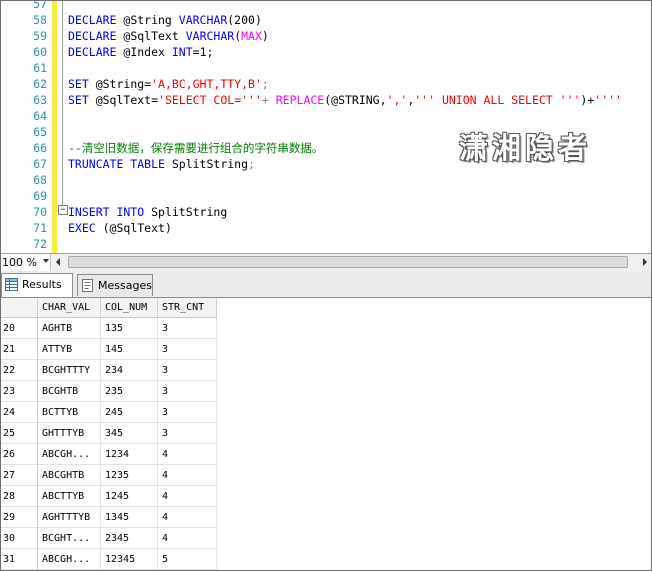  I want to click on table-row: 20 AGHTB 135 3, so click(109, 328).